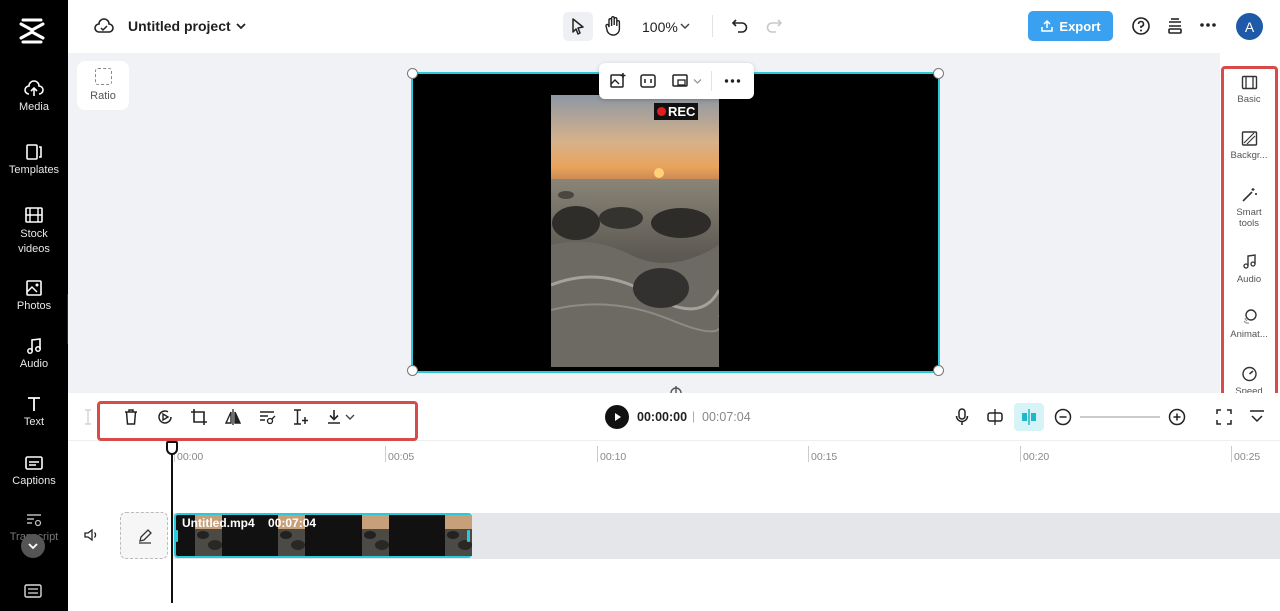 The height and width of the screenshot is (611, 1280). I want to click on pencil-edit-icon, so click(145, 536).